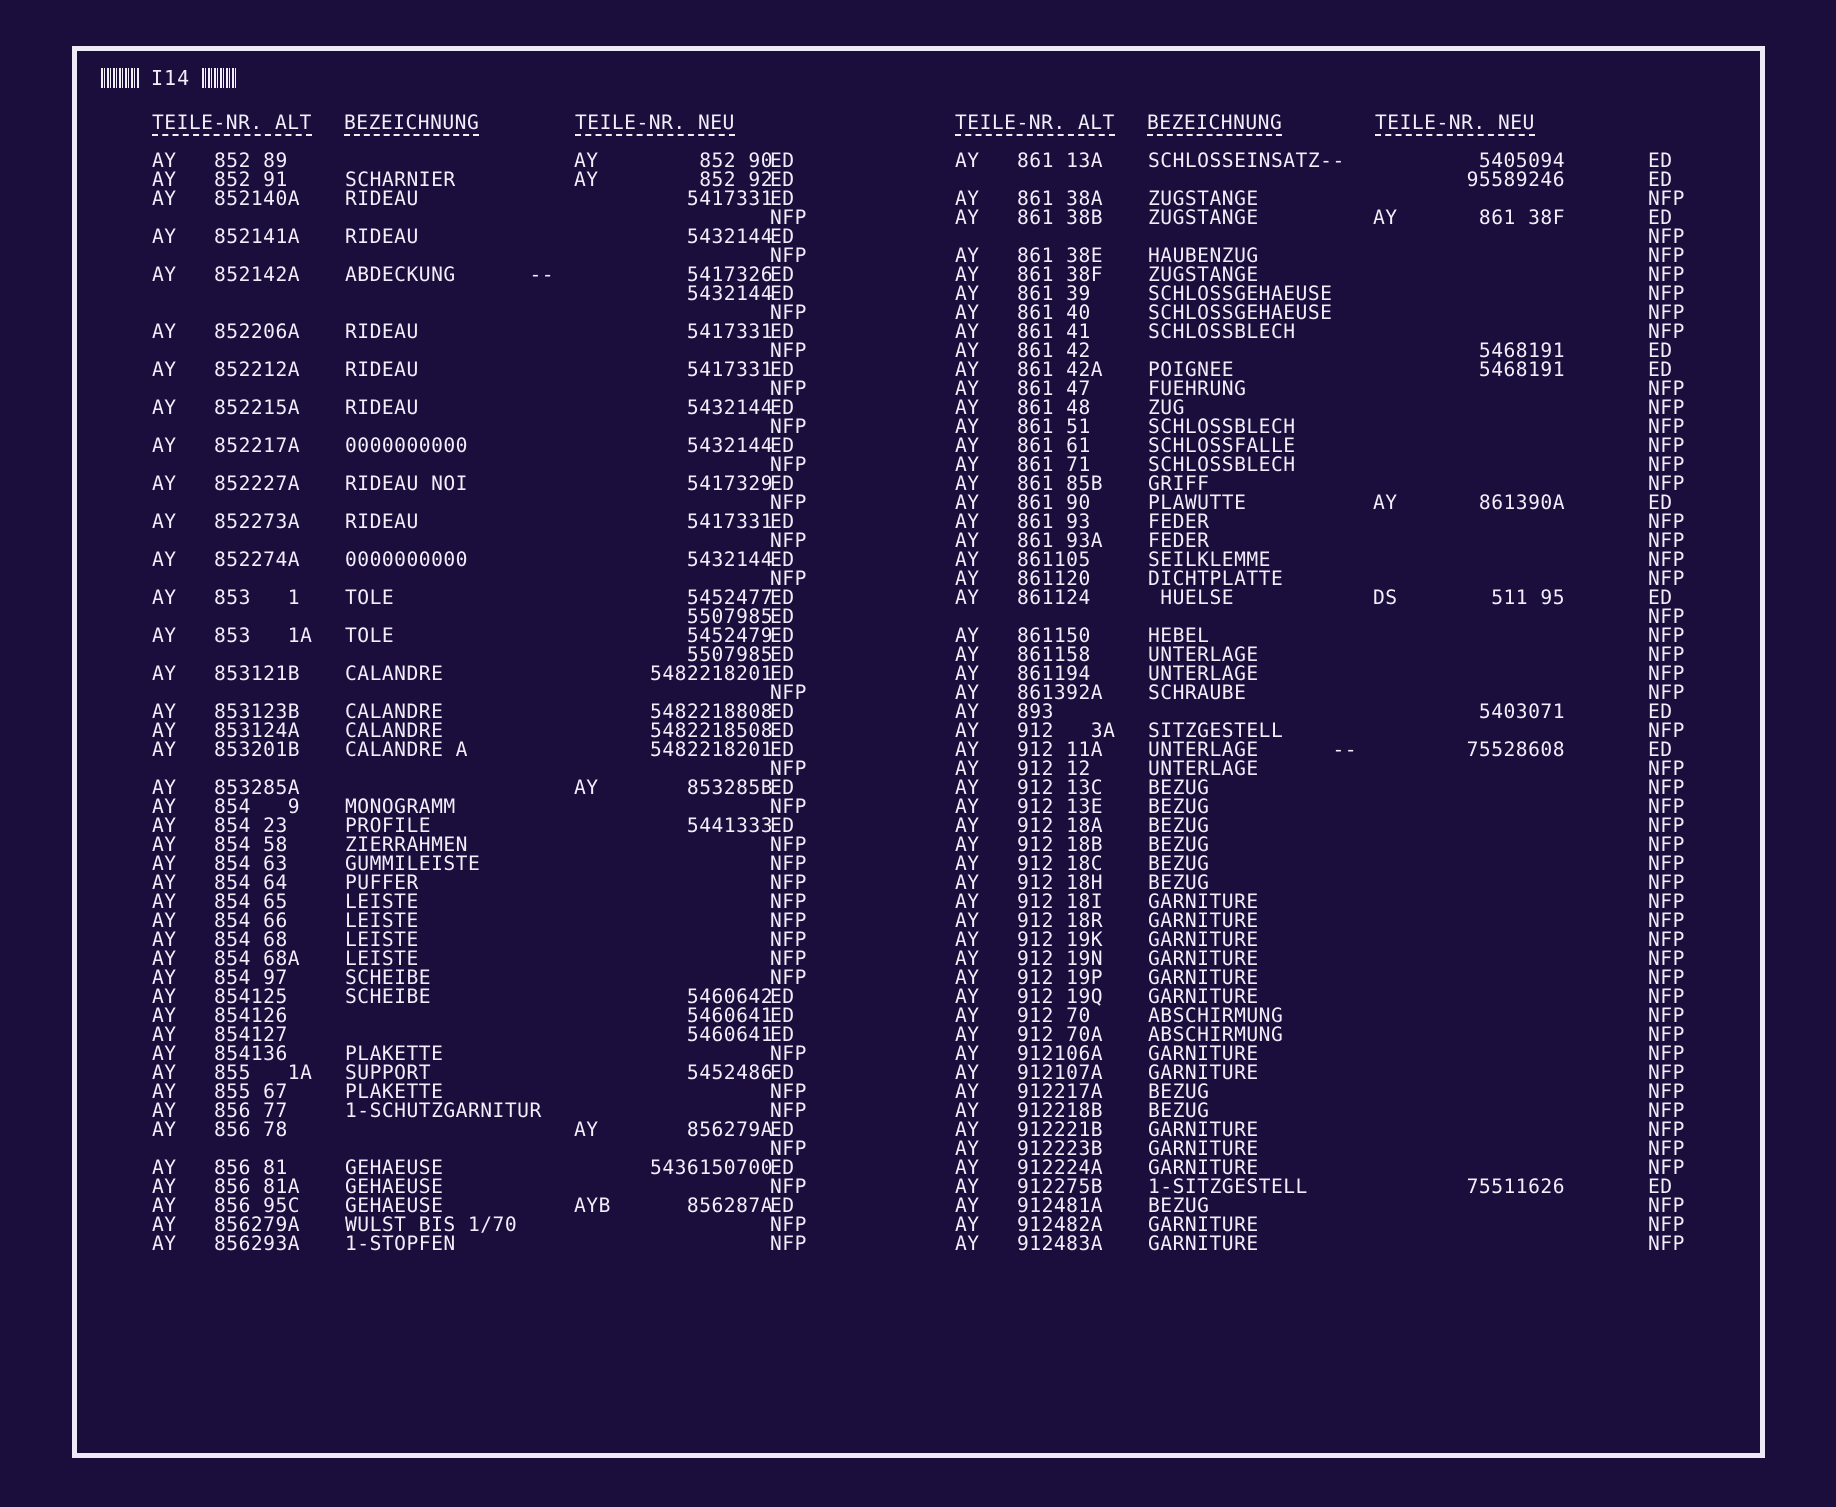 The height and width of the screenshot is (1507, 1836). I want to click on old-part-number: 856 78, so click(251, 1129).